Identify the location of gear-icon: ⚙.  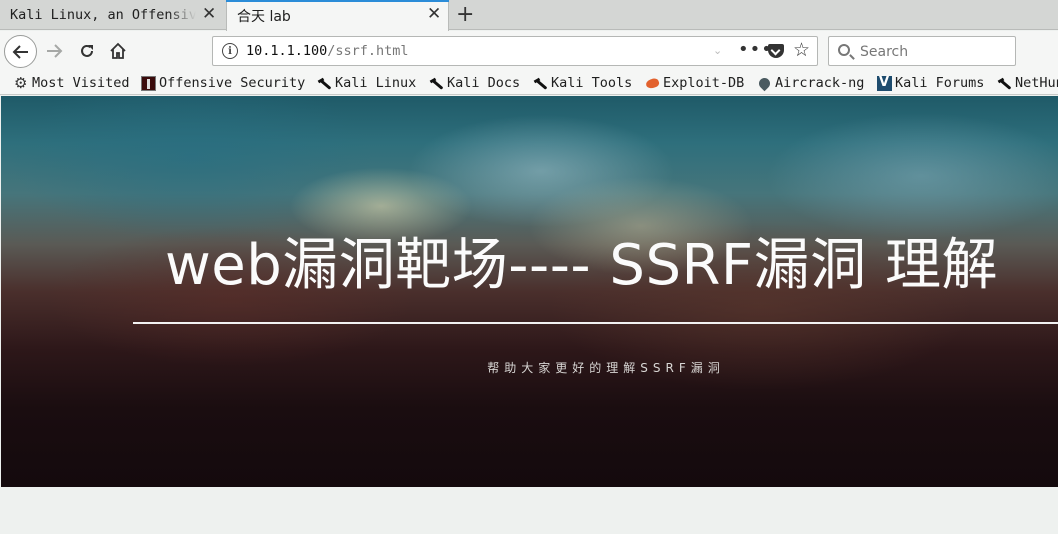
(21, 82).